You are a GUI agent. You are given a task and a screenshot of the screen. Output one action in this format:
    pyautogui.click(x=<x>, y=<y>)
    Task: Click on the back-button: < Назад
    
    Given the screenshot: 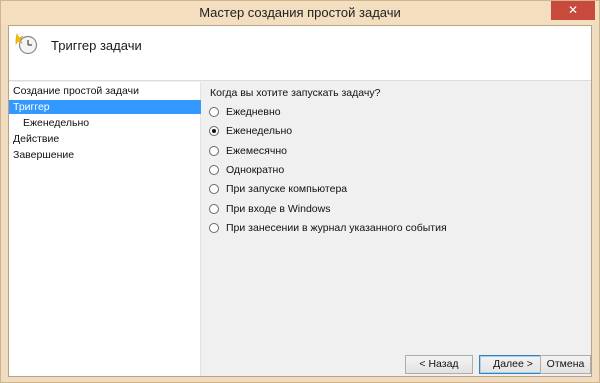 What is the action you would take?
    pyautogui.click(x=439, y=364)
    